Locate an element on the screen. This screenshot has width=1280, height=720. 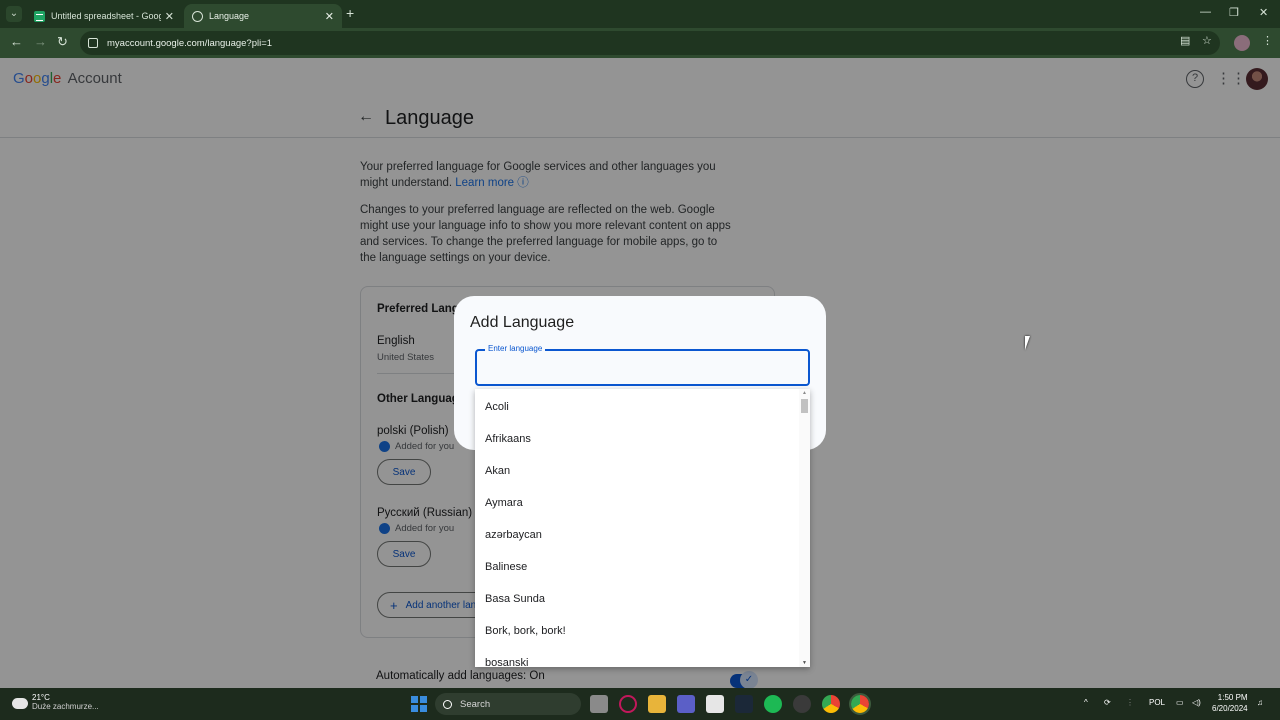
store-icon is located at coordinates (715, 704).